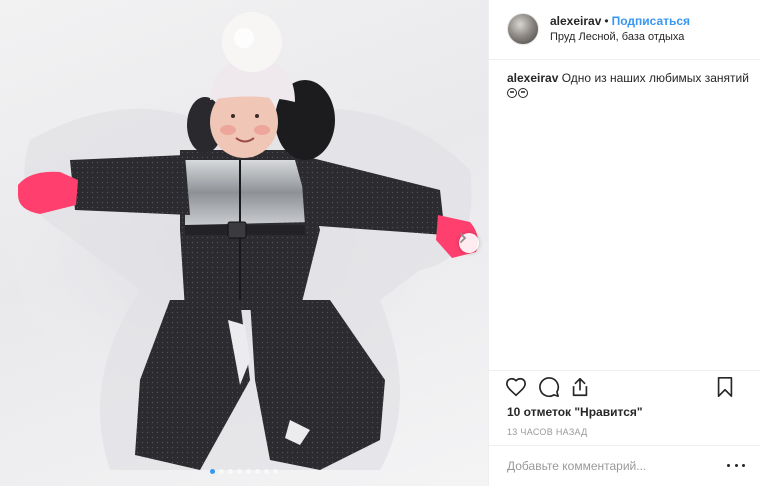  I want to click on heart-icon, so click(516, 387).